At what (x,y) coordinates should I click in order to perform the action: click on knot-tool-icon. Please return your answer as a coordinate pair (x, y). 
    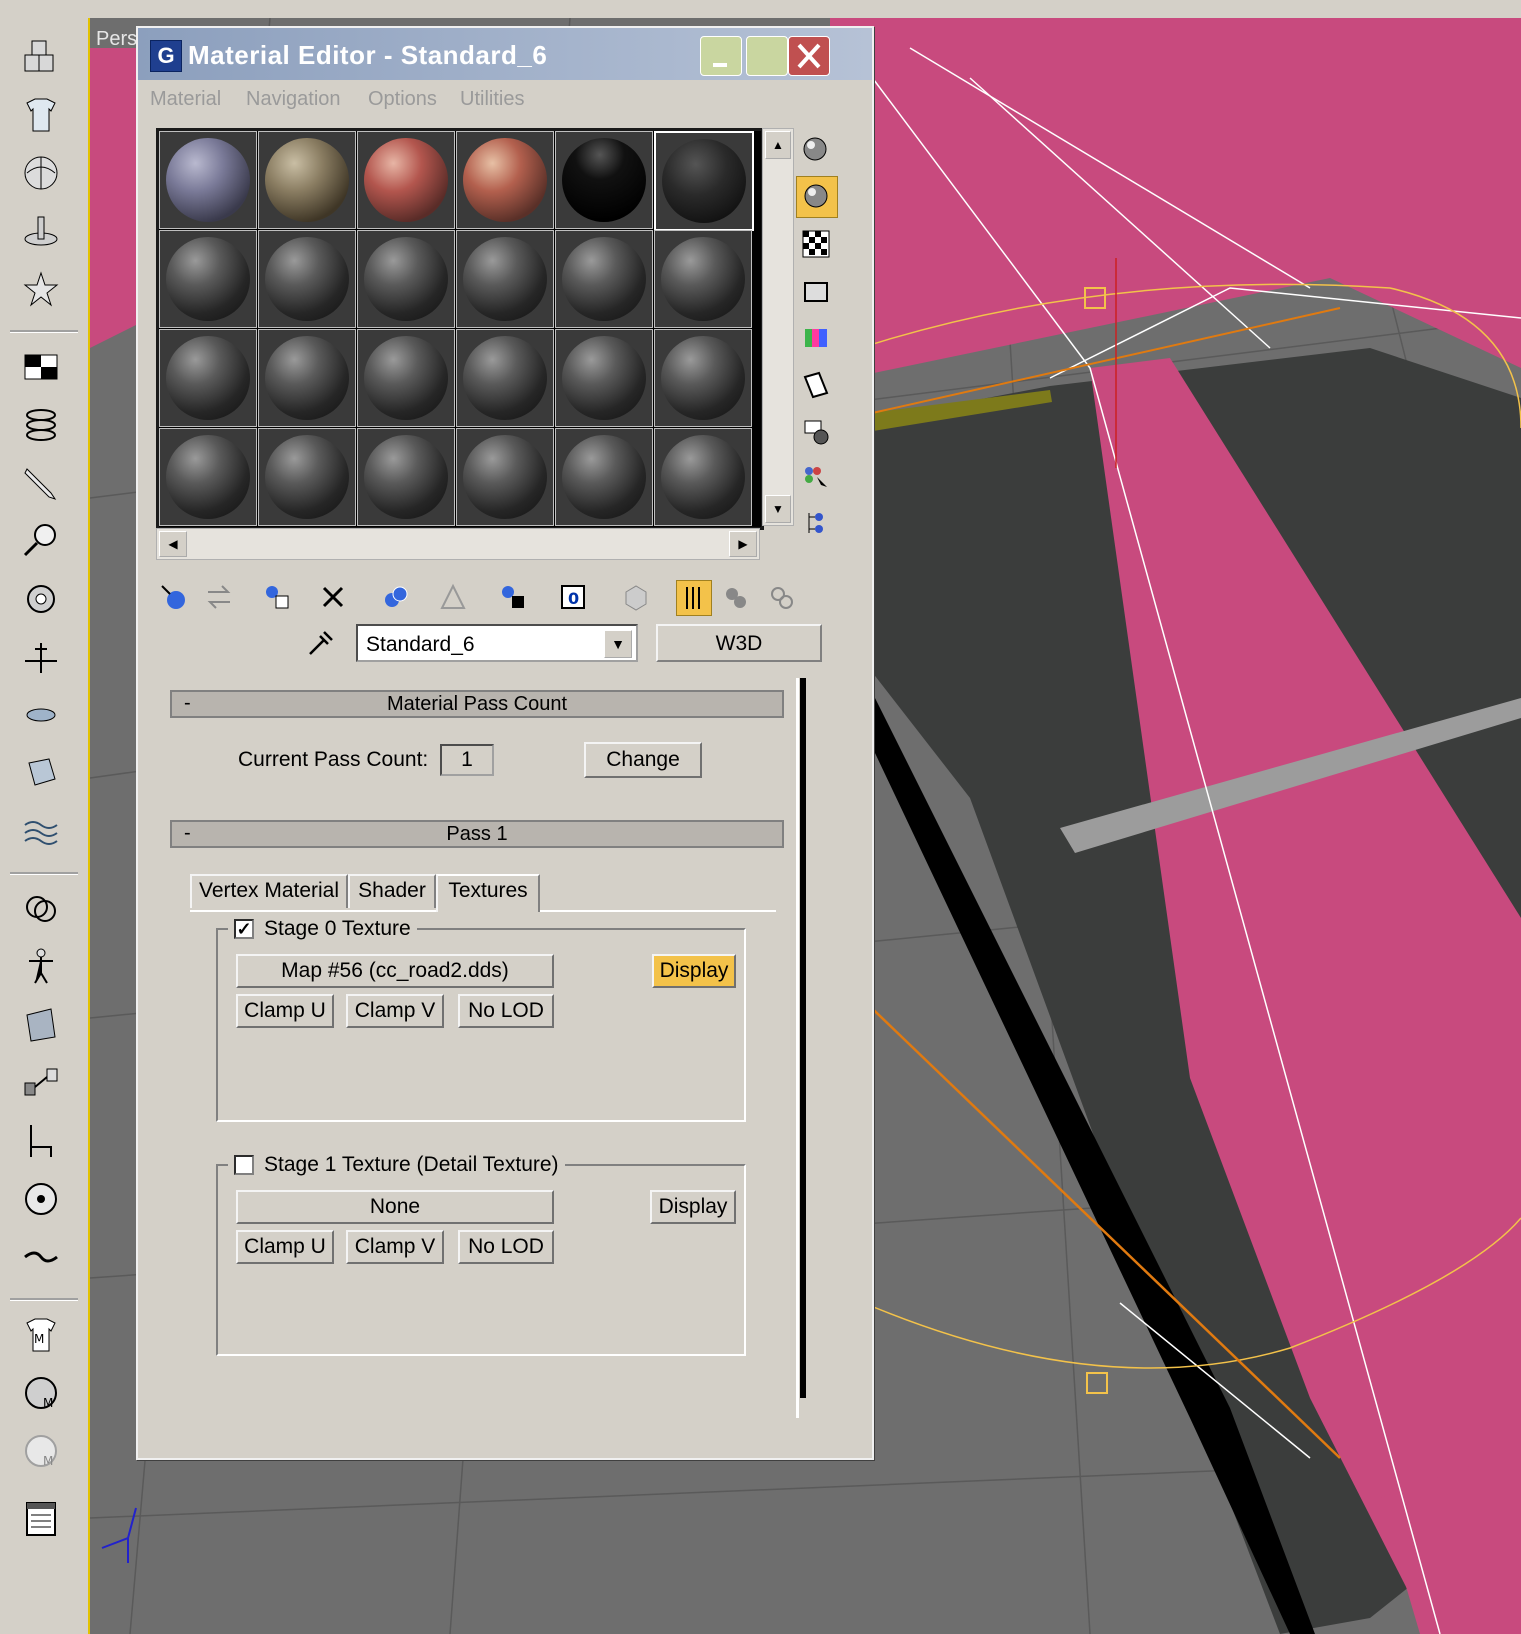
    Looking at the image, I should click on (41, 909).